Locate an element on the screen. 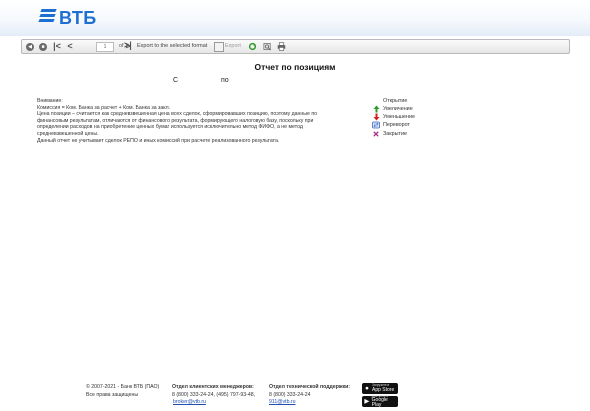 The height and width of the screenshot is (411, 590). google-play-button: ▶ Доступно в Google Play is located at coordinates (380, 401).